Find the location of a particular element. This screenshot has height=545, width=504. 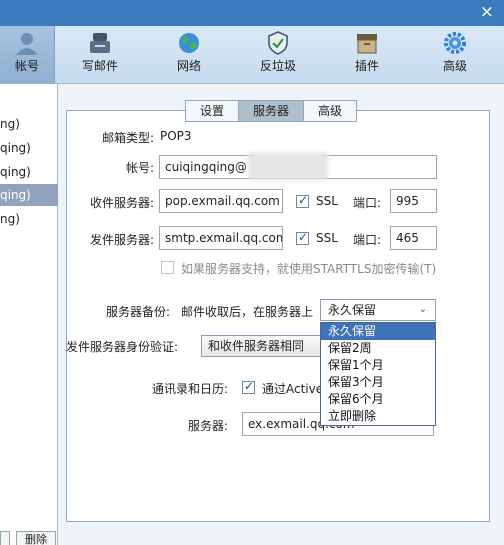

toolbar-compose-button: 写邮件 is located at coordinates (100, 54).